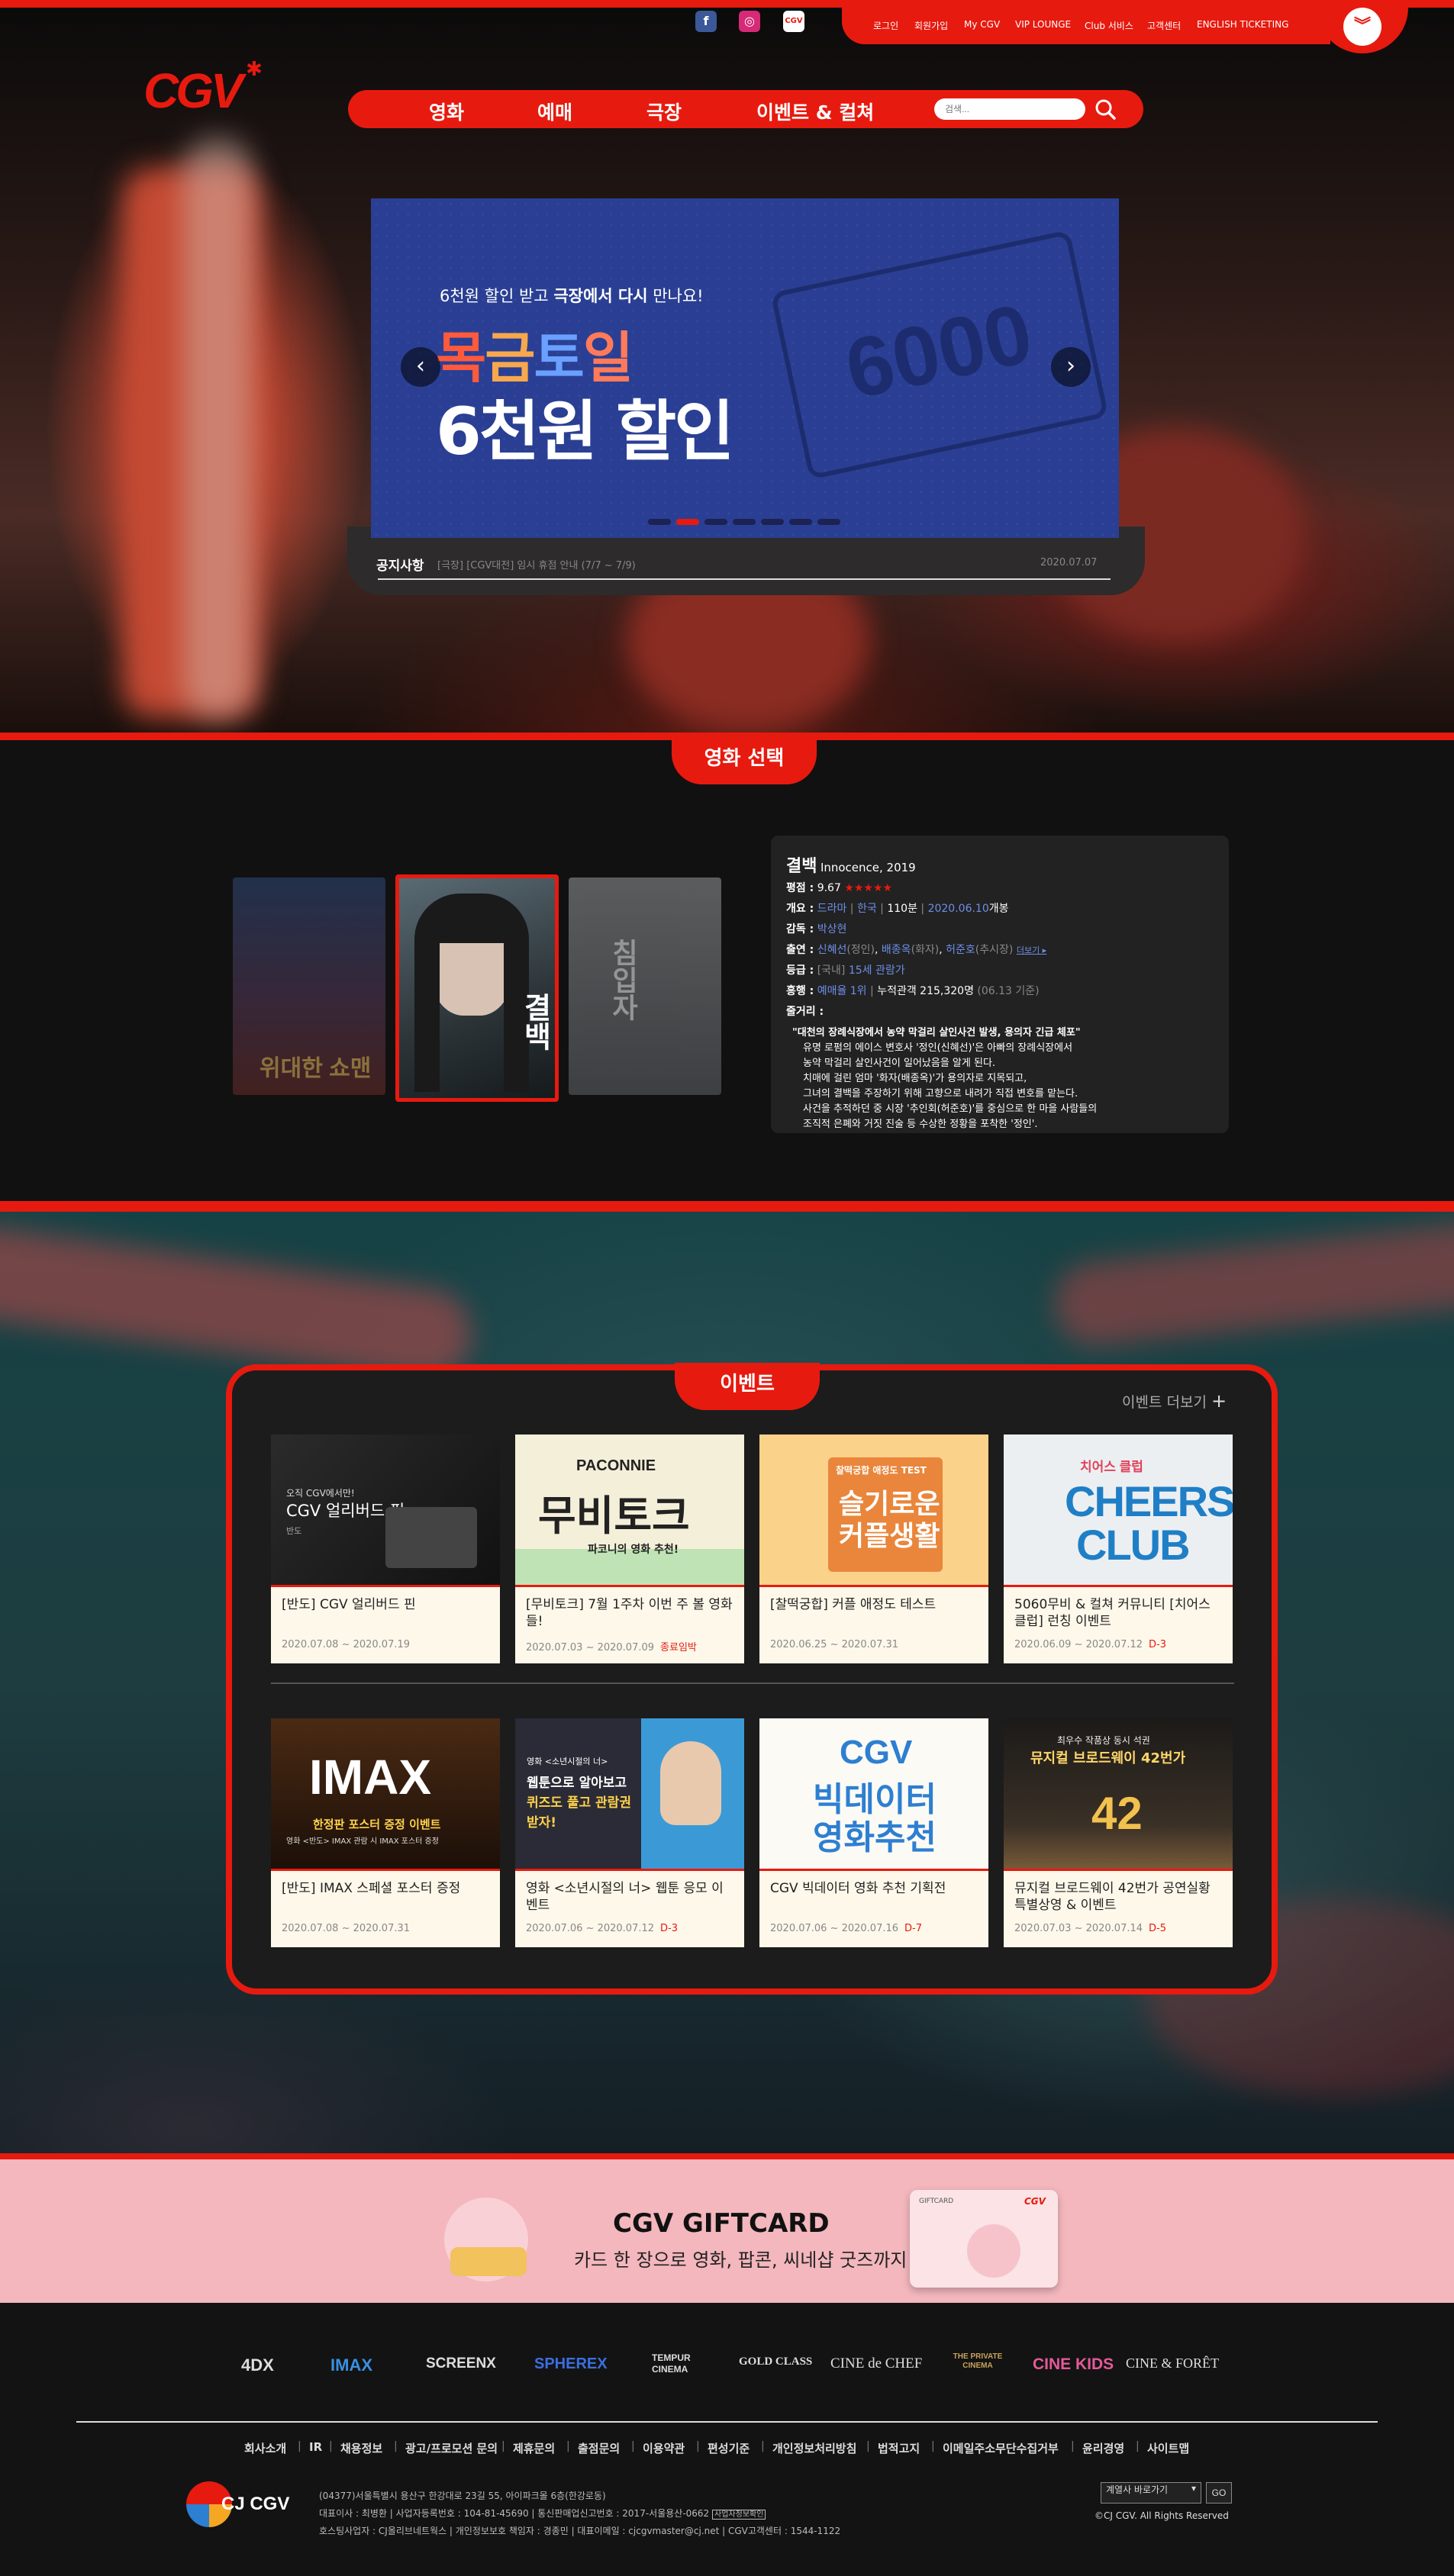 The image size is (1454, 2576). I want to click on nav-theaters: 극장, so click(664, 111).